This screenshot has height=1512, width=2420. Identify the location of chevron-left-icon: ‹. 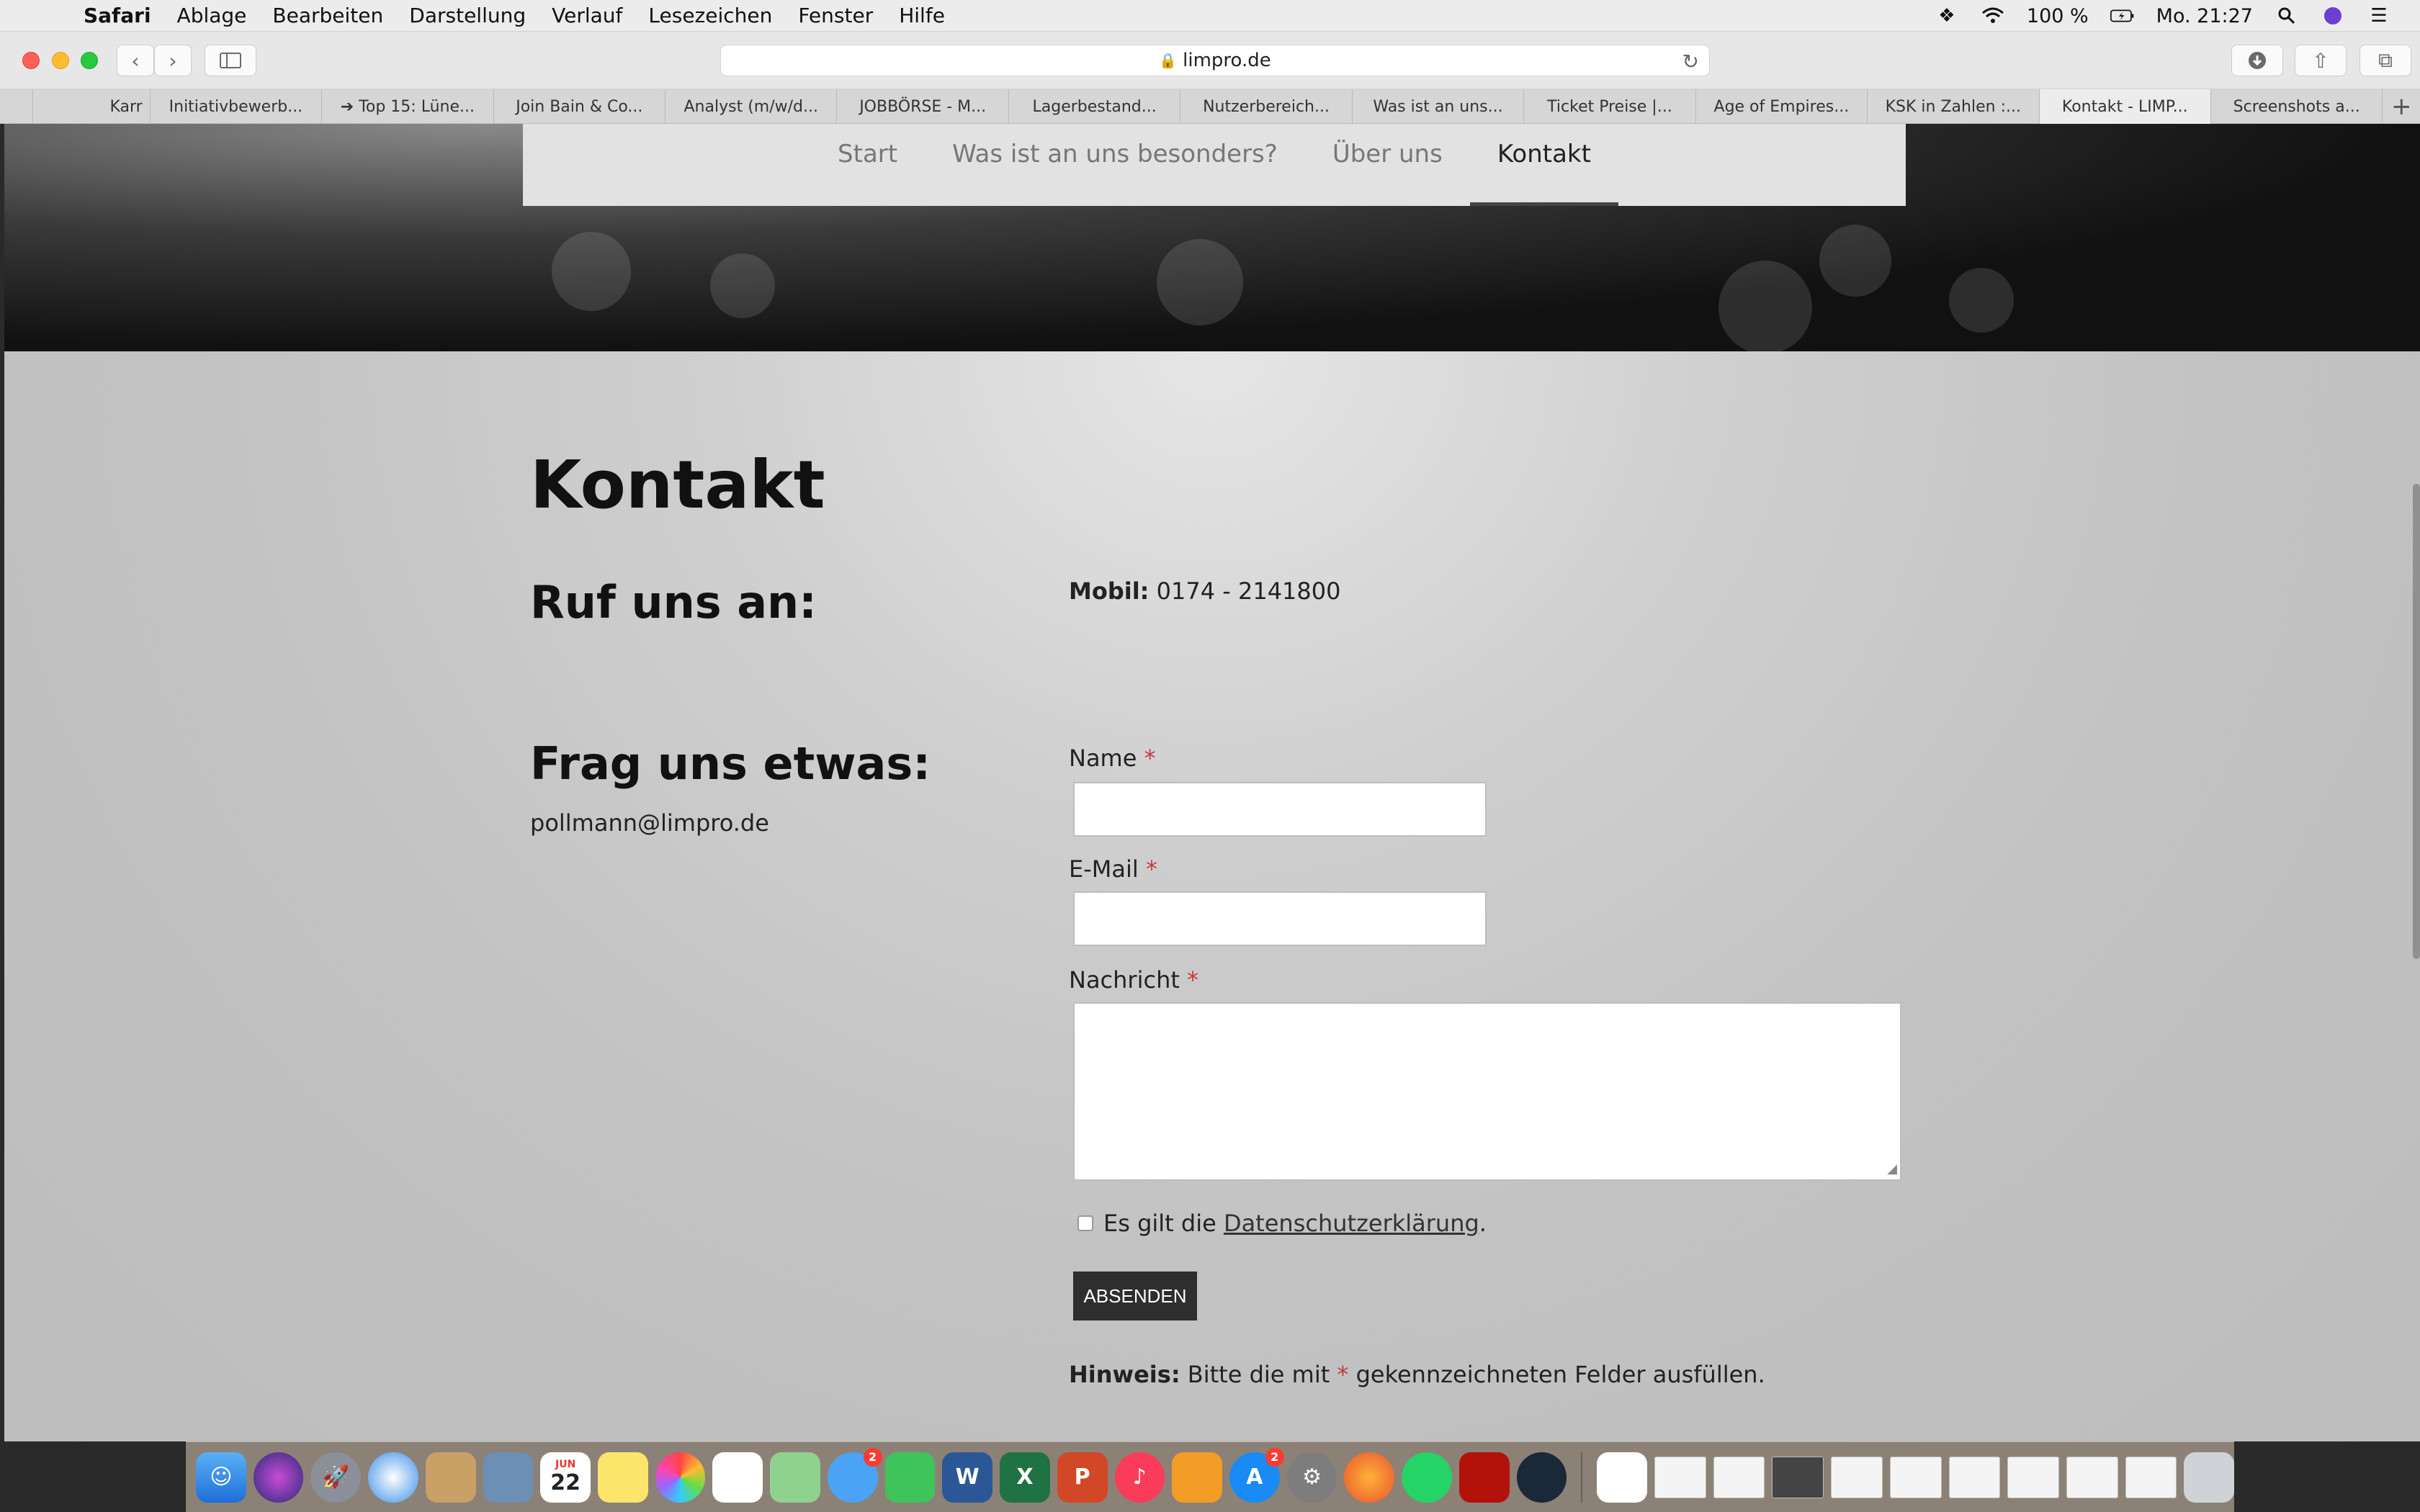
(135, 60).